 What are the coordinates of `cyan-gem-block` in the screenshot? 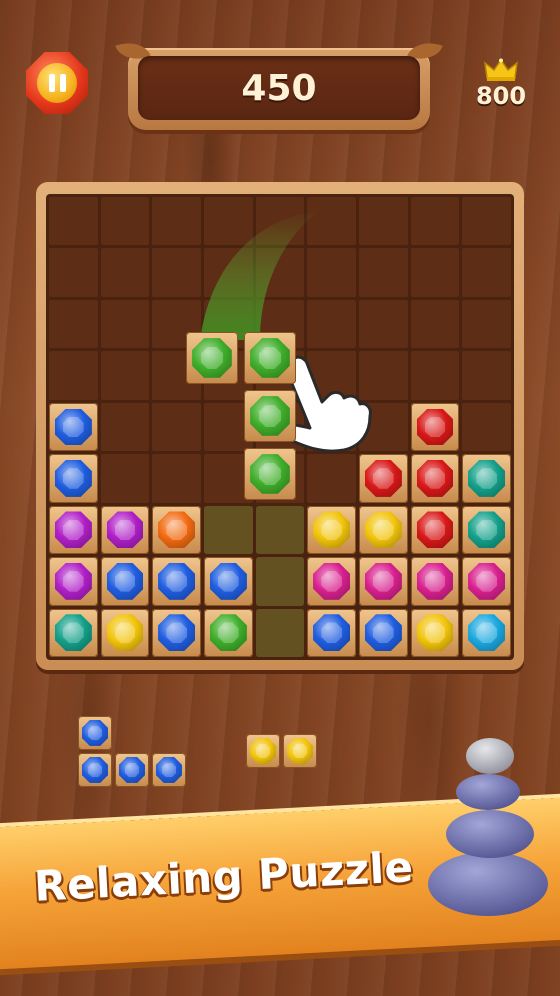 It's located at (486, 632).